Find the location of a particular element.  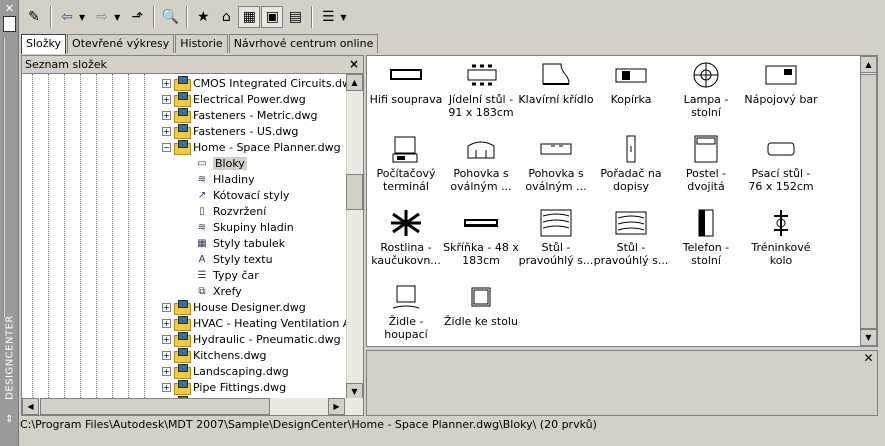

piano-icon is located at coordinates (556, 75).